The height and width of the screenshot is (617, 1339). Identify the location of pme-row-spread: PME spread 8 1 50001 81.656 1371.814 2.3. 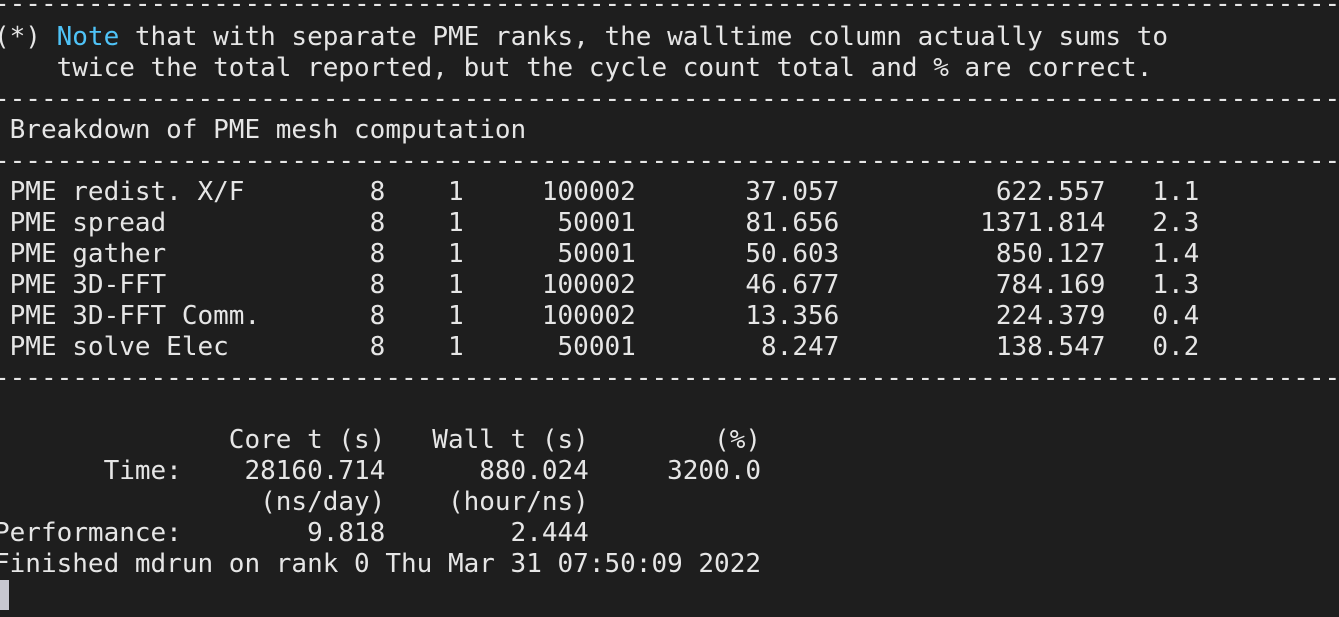
(600, 223).